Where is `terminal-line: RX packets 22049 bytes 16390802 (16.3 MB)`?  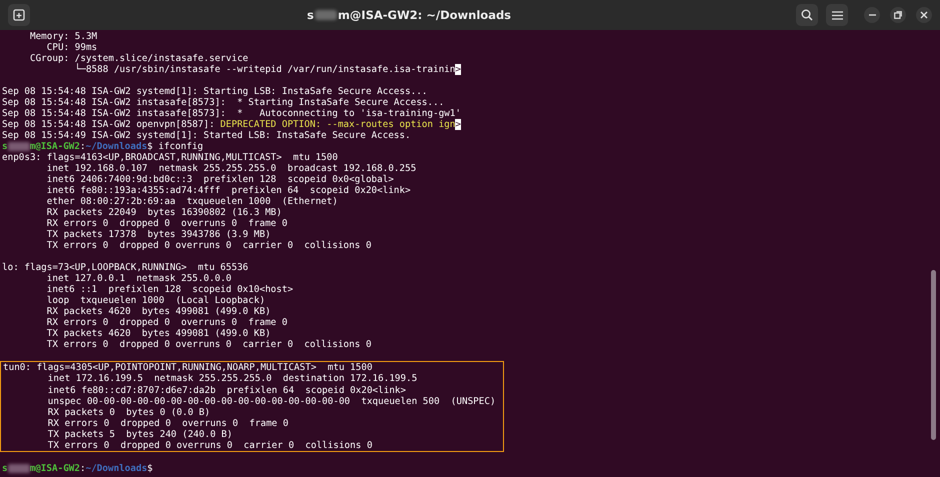 terminal-line: RX packets 22049 bytes 16390802 (16.3 MB) is located at coordinates (164, 212).